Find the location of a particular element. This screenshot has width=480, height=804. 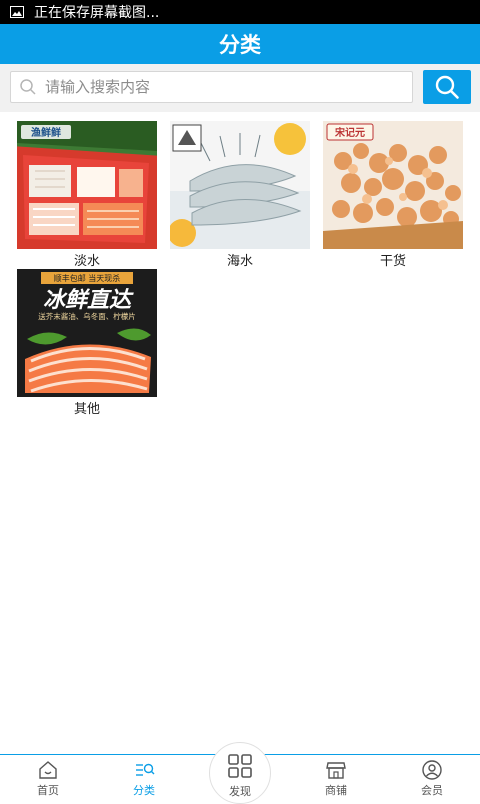

category-card-freshwater: 渔鲜鲜 淡水 is located at coordinates (87, 196).